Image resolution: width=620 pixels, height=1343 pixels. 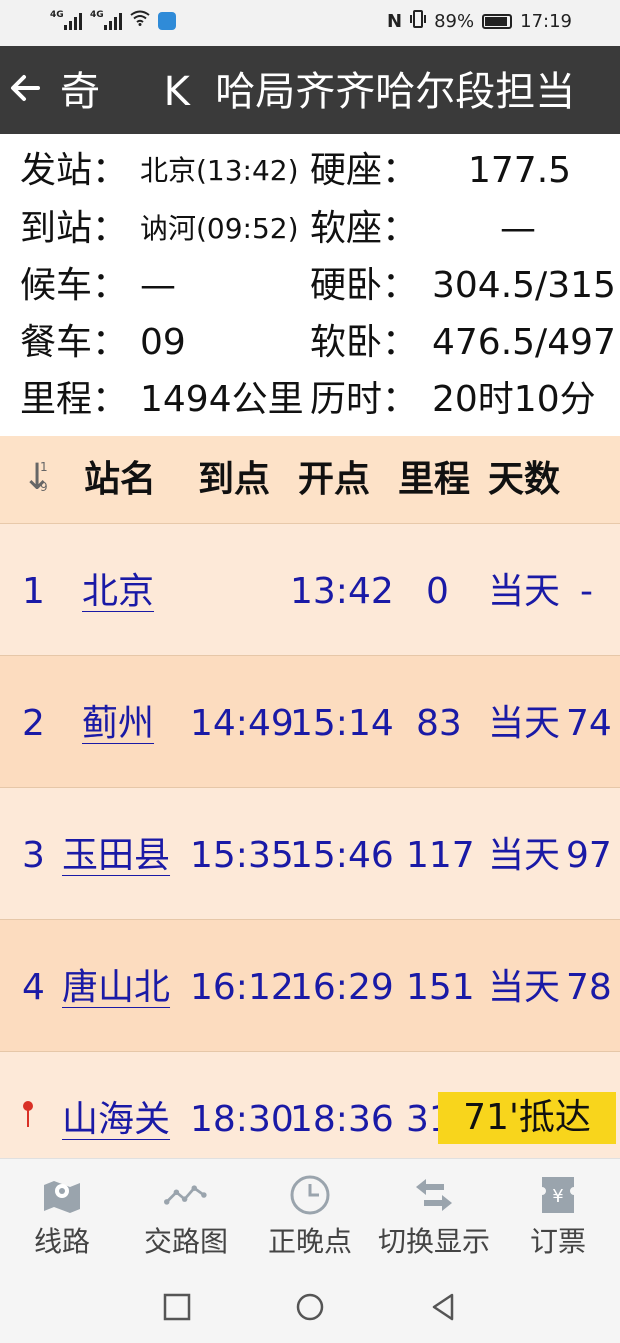 What do you see at coordinates (364, 170) in the screenshot?
I see `hard-seat-label: 硬座：` at bounding box center [364, 170].